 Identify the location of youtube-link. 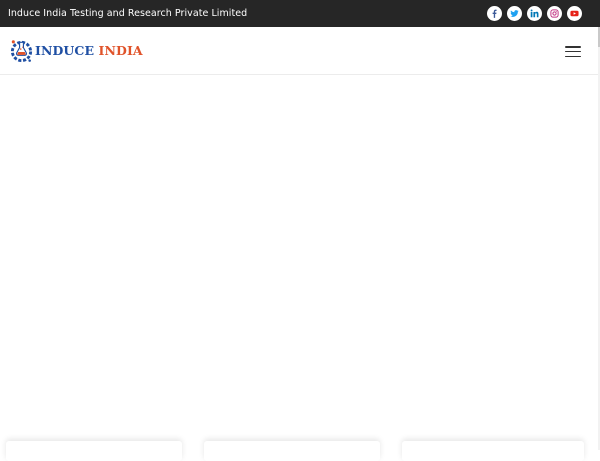
(574, 13).